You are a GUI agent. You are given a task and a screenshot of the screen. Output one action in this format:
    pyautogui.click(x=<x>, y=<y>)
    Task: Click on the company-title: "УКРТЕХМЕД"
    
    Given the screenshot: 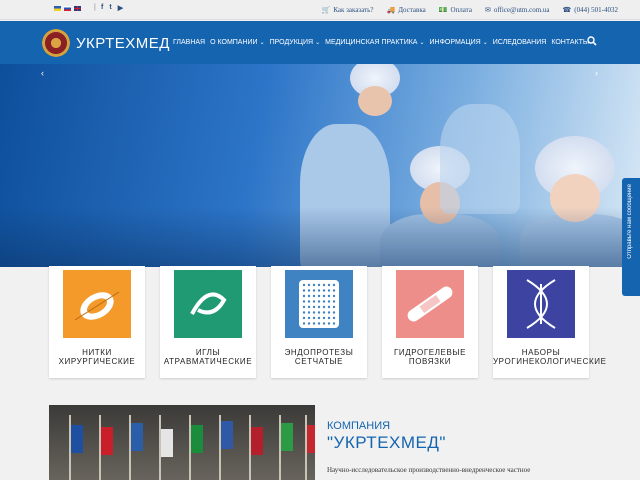 What is the action you would take?
    pyautogui.click(x=386, y=442)
    